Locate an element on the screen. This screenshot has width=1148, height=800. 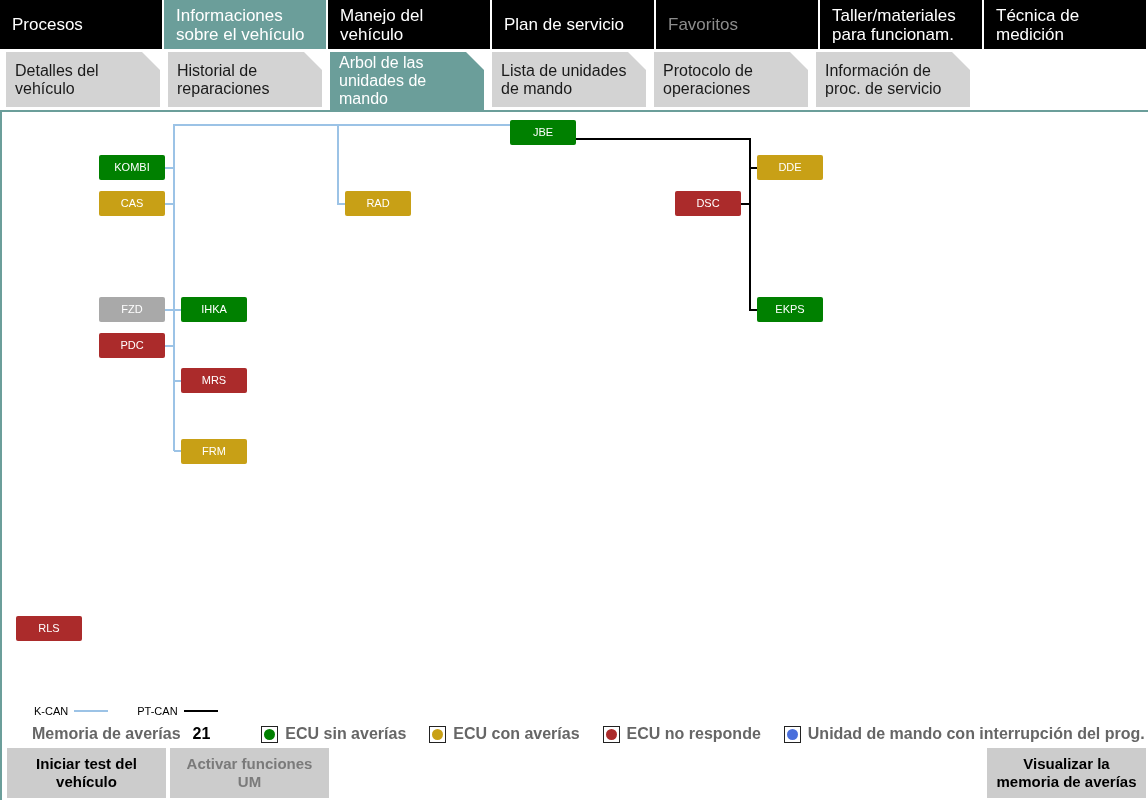
sub-tab: Detalles del vehículo is located at coordinates (83, 79).